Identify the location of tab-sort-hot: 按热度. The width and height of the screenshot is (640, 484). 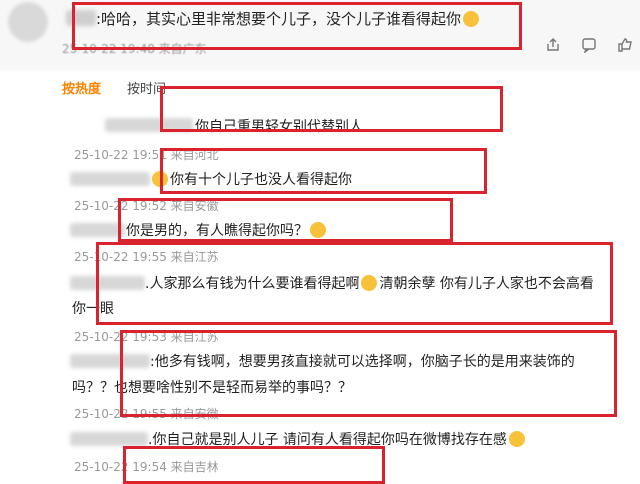
(81, 87).